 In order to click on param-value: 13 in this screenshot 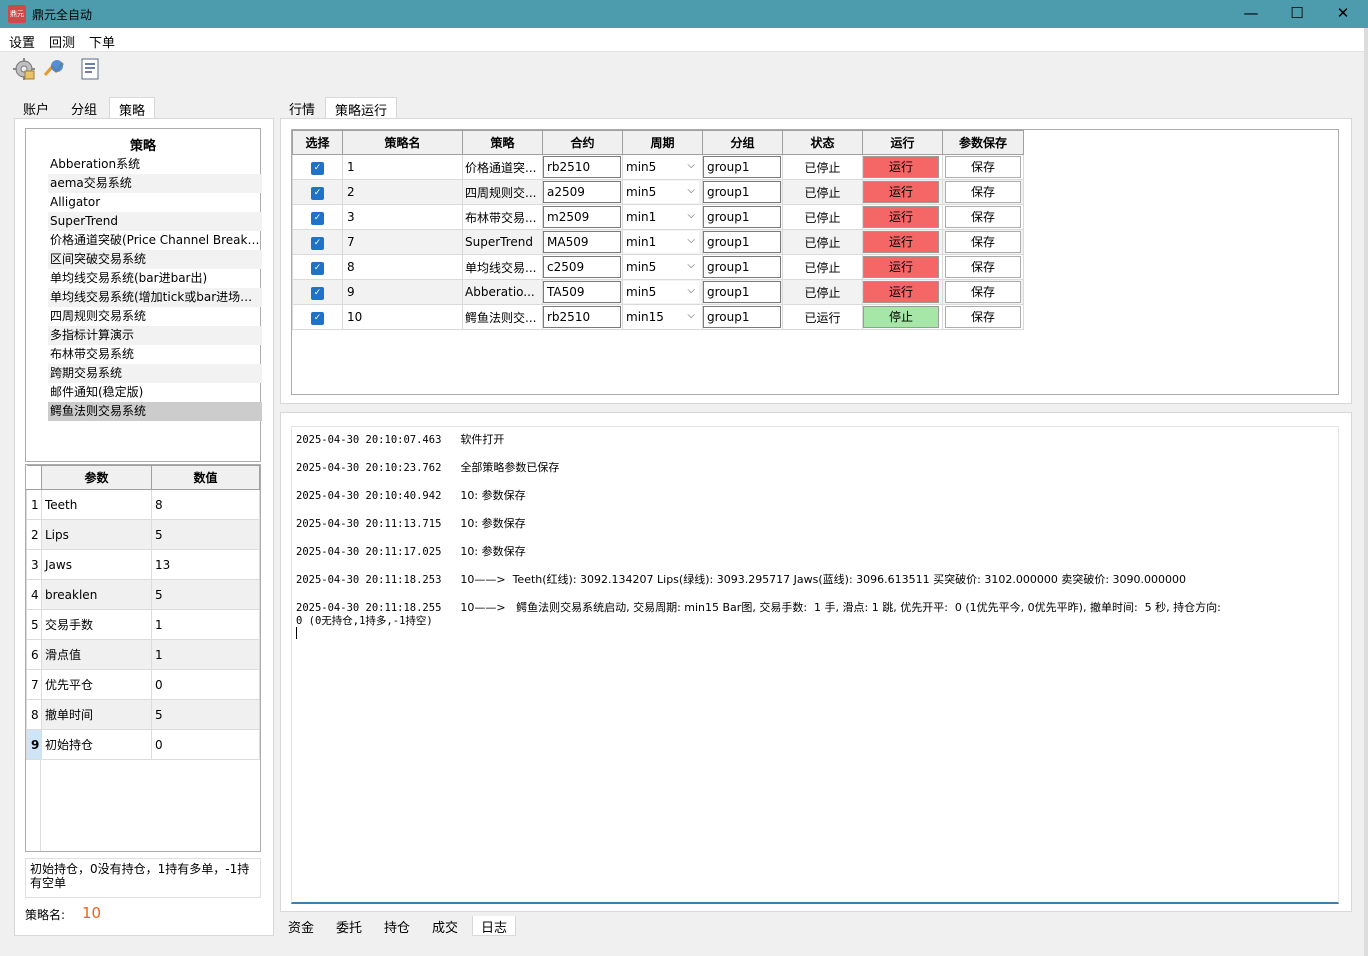, I will do `click(205, 564)`.